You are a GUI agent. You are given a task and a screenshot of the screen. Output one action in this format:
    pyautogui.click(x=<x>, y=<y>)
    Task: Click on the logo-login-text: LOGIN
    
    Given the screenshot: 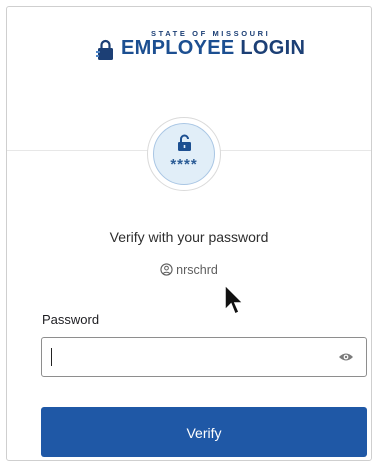 What is the action you would take?
    pyautogui.click(x=273, y=48)
    